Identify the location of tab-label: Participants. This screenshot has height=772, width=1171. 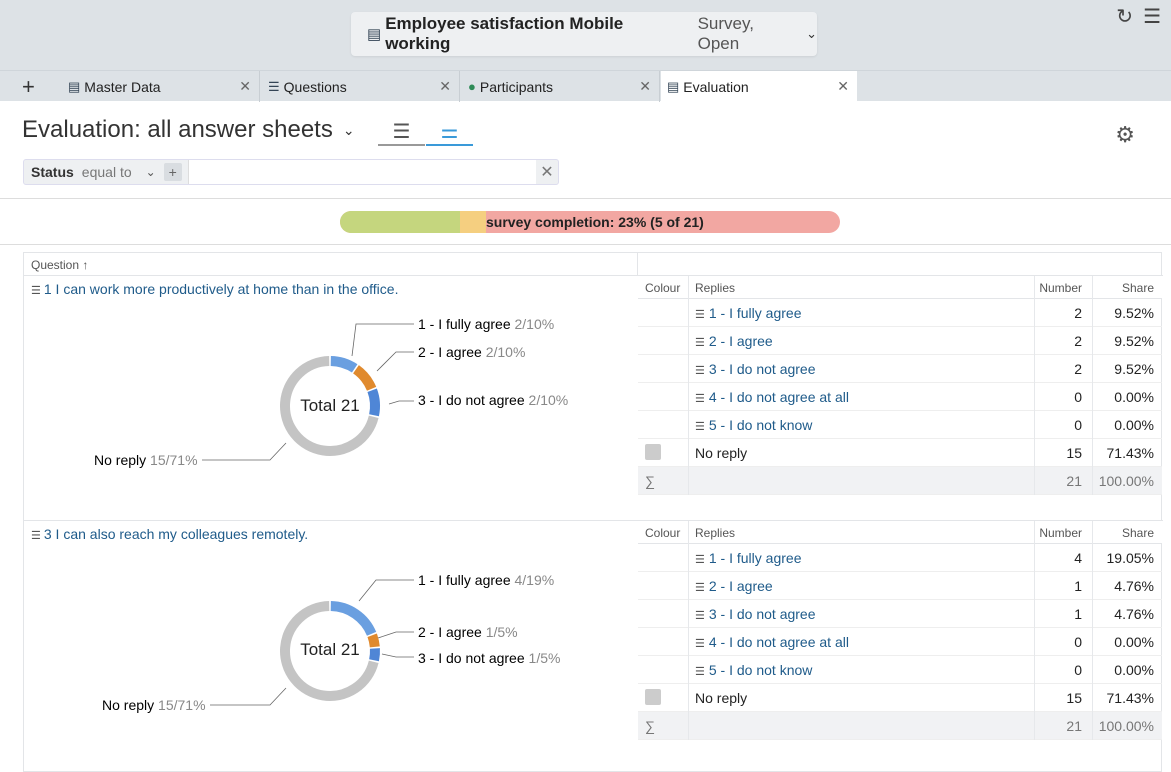
(516, 86).